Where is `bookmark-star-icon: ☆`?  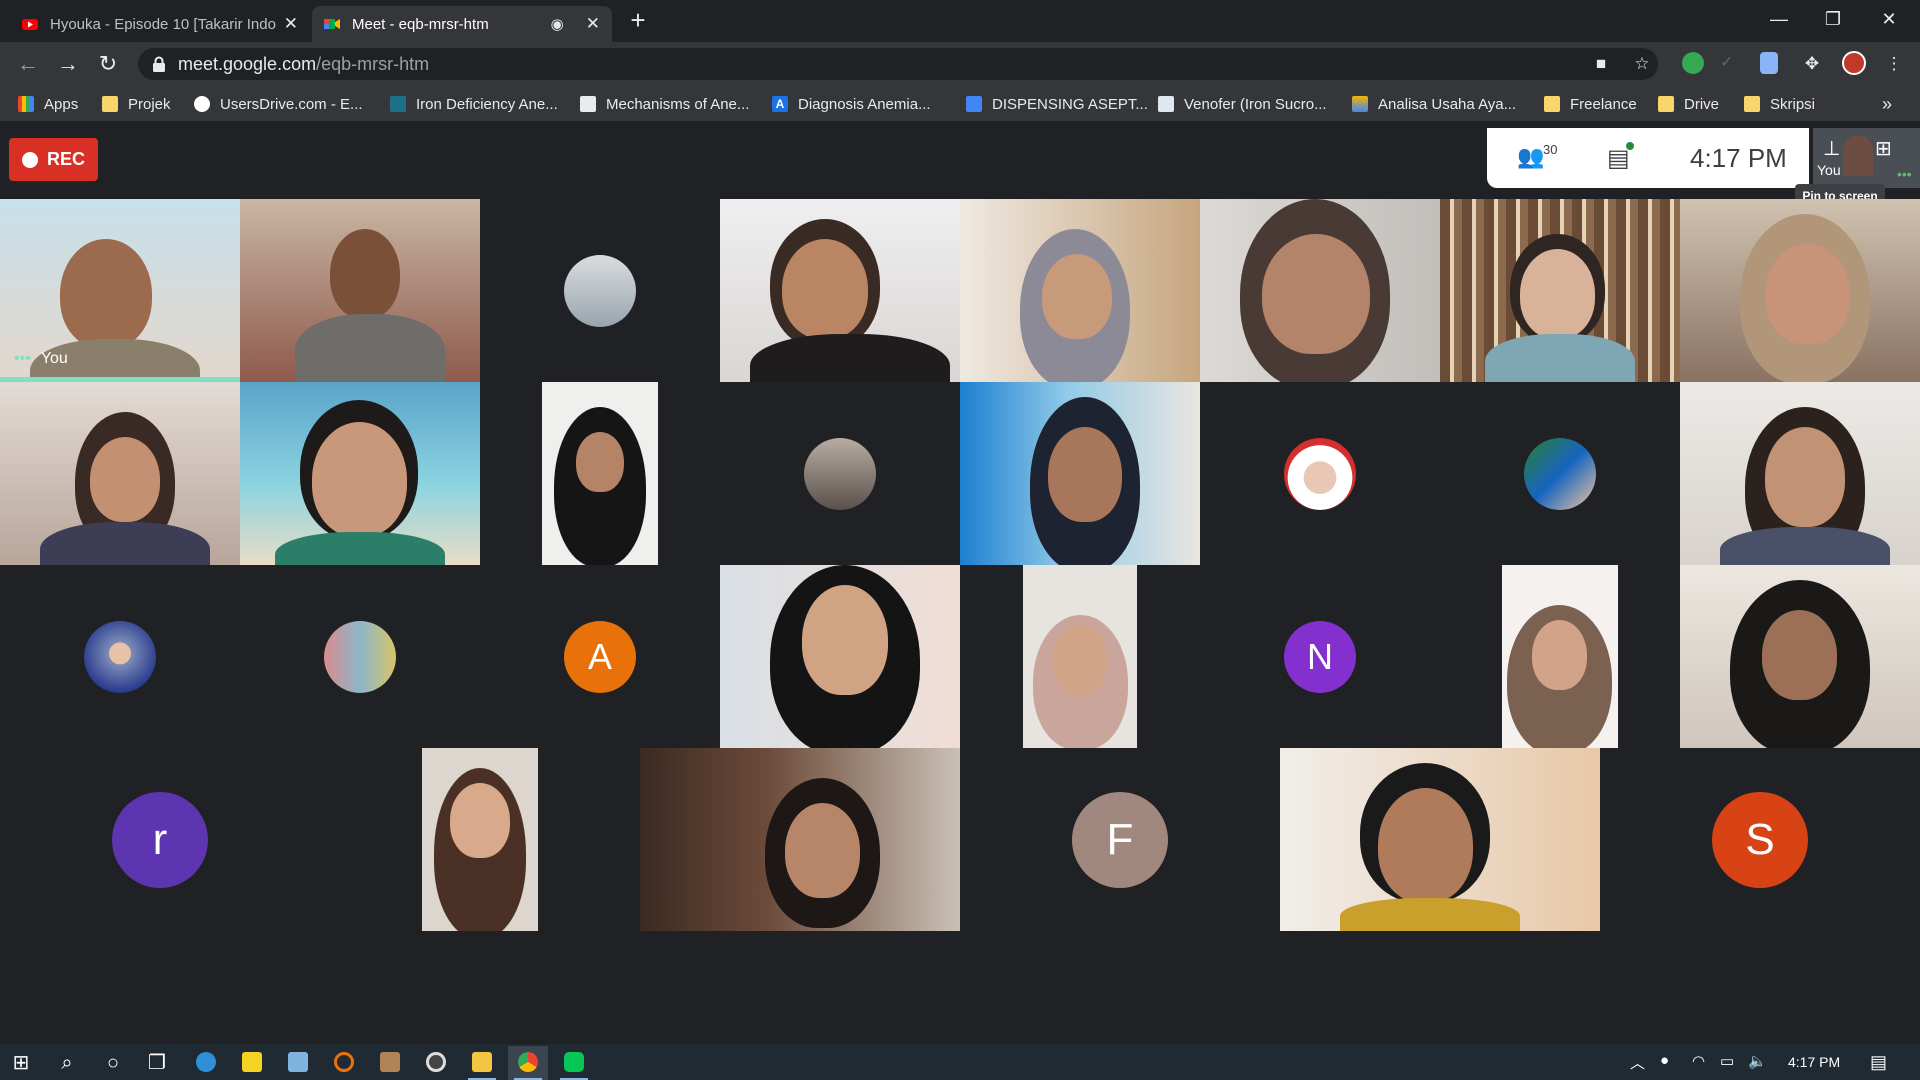
bookmark-star-icon: ☆ is located at coordinates (1642, 64).